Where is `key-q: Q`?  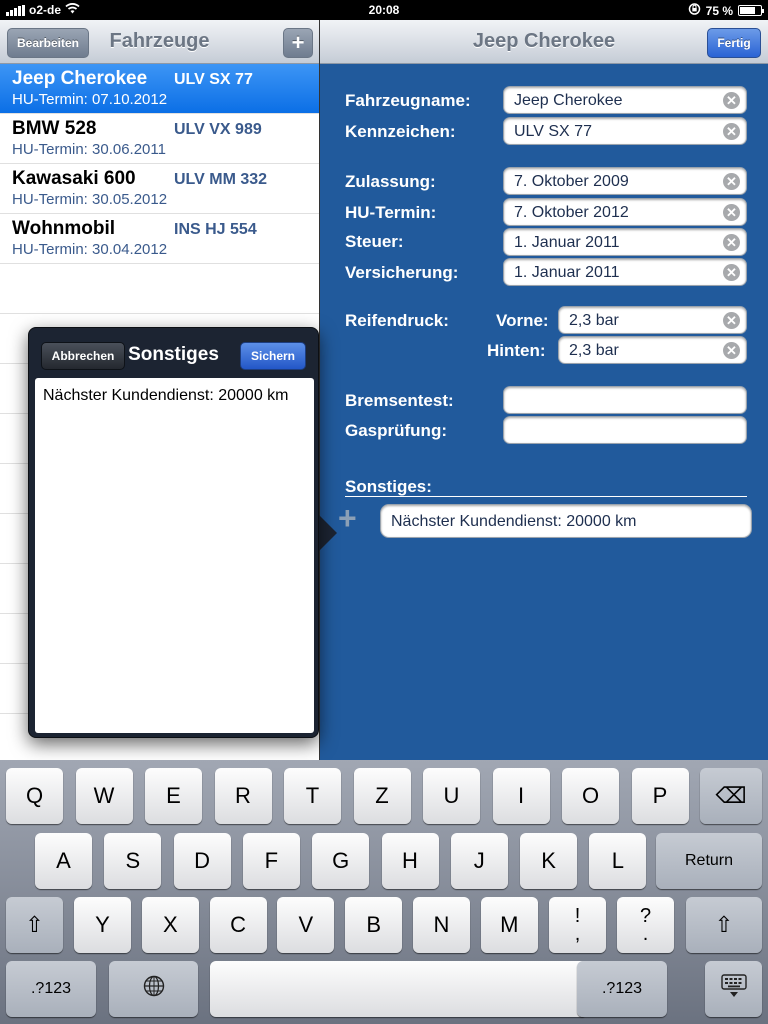
key-q: Q is located at coordinates (34, 796).